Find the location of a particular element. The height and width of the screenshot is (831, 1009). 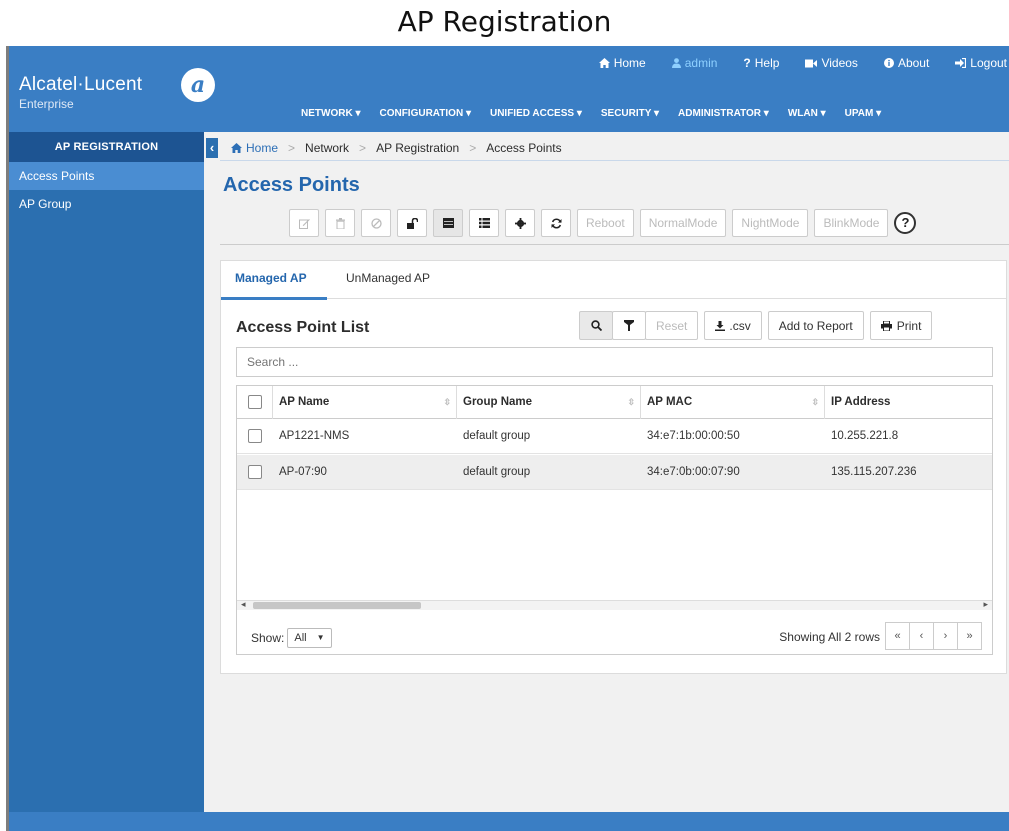

normal-mode-button: NormalMode is located at coordinates (683, 223).